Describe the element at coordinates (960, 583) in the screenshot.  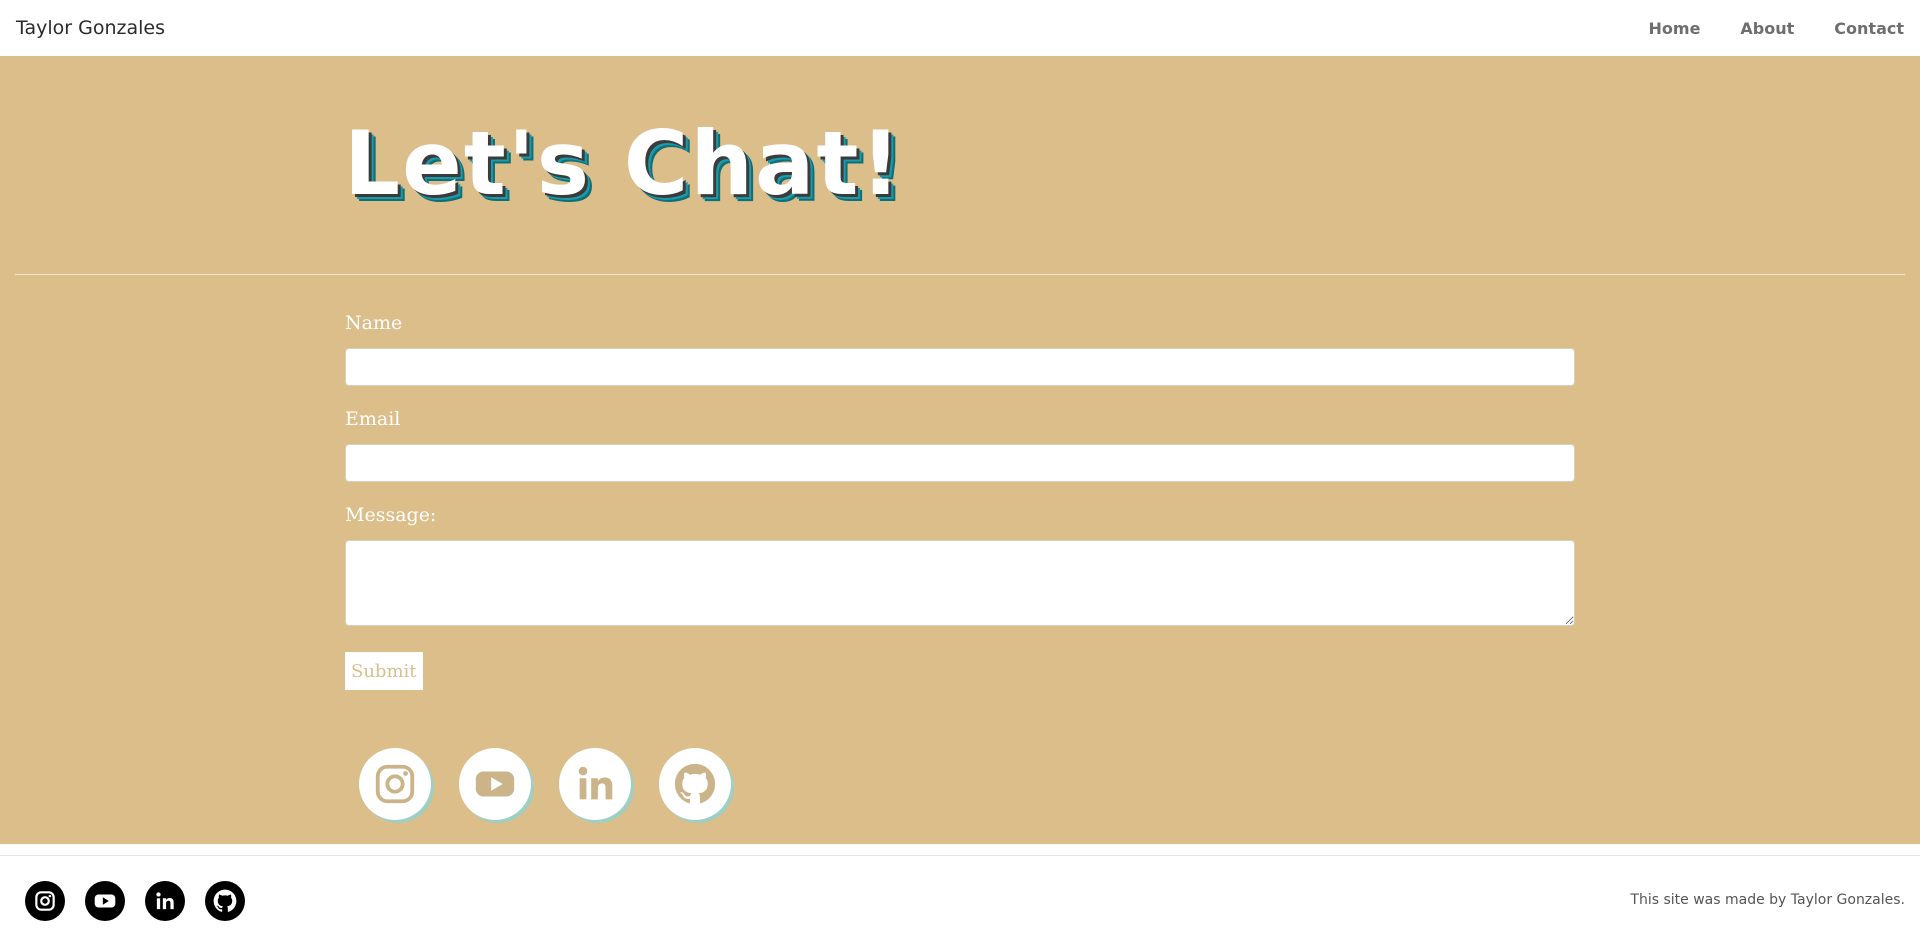
I see `message-textarea` at that location.